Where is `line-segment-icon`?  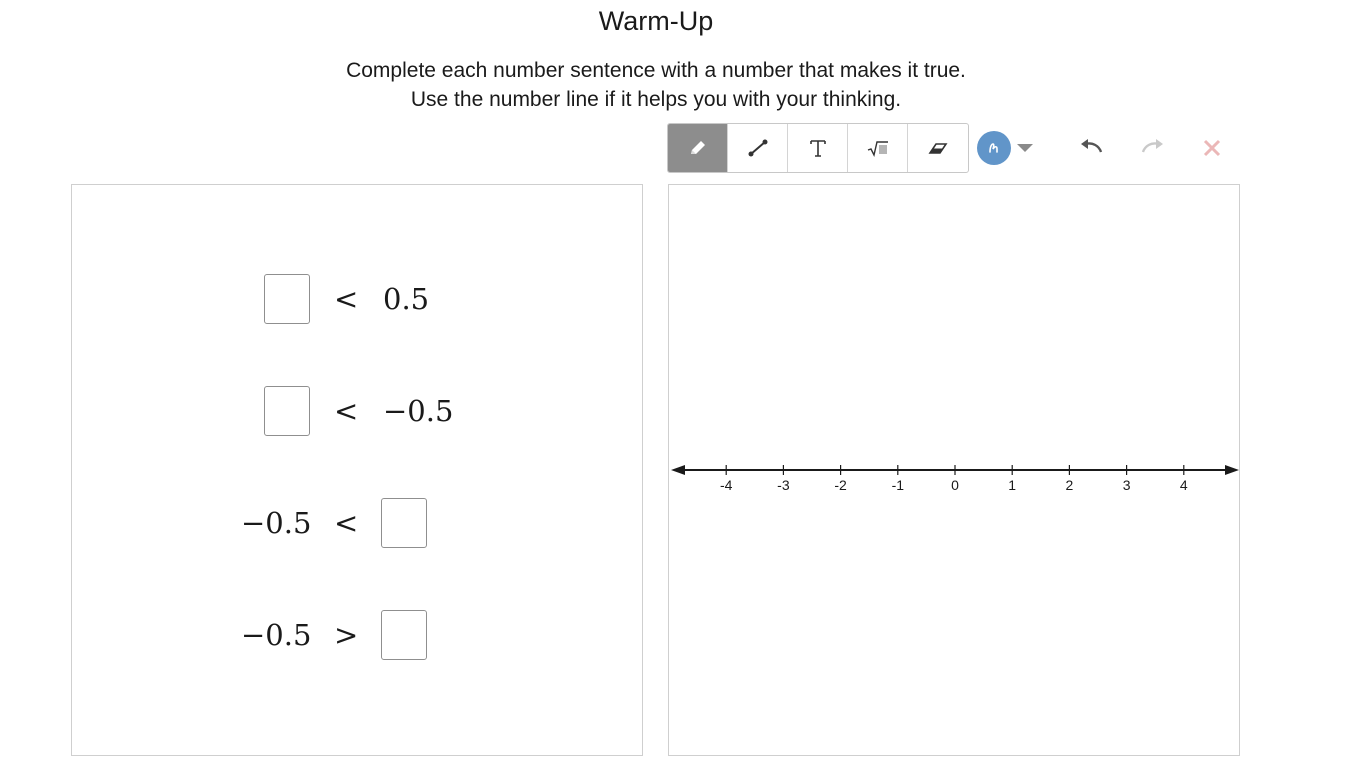
line-segment-icon is located at coordinates (757, 148).